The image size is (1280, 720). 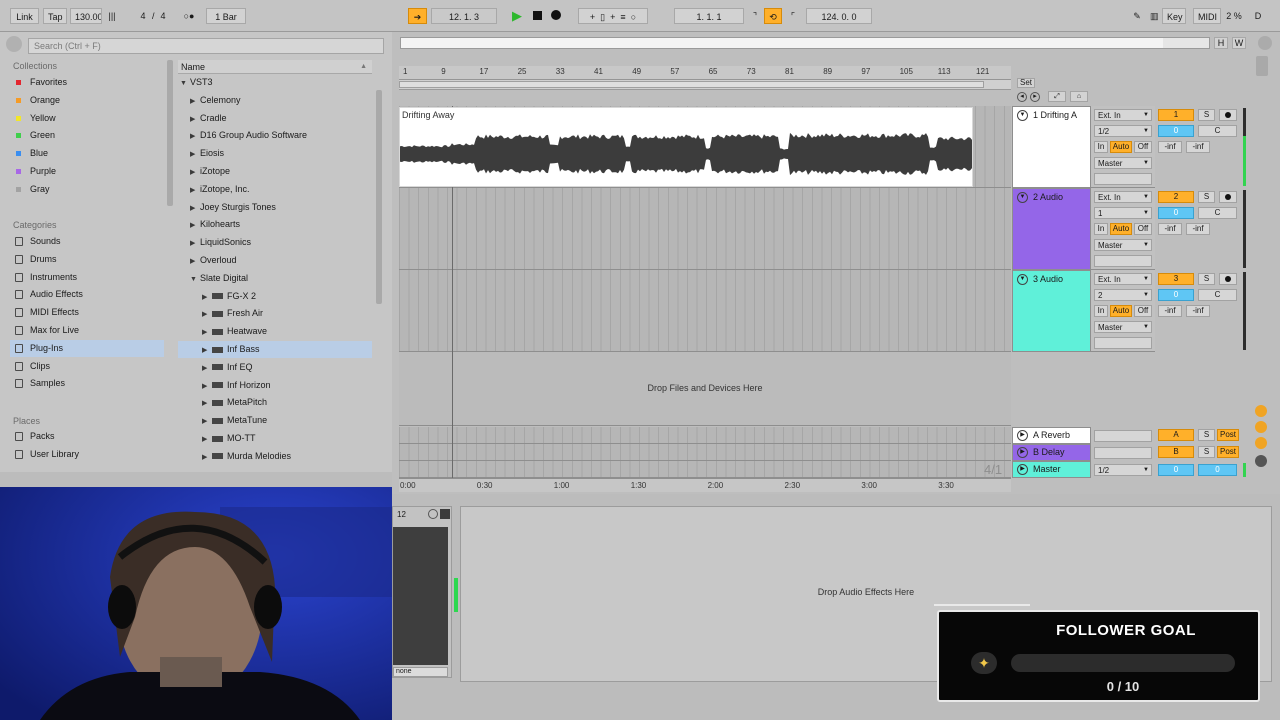 What do you see at coordinates (1207, 16) in the screenshot?
I see `midi-map-button: MIDI` at bounding box center [1207, 16].